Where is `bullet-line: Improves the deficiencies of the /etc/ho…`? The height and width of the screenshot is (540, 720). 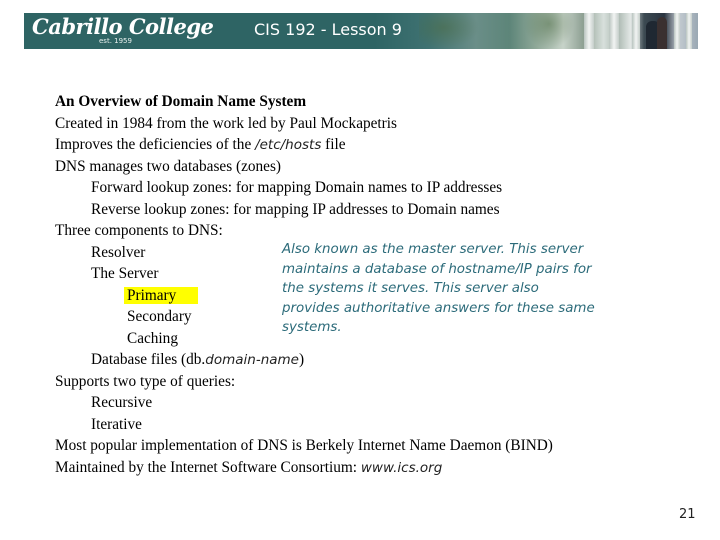
bullet-line: Improves the deficiencies of the /etc/ho… is located at coordinates (304, 145).